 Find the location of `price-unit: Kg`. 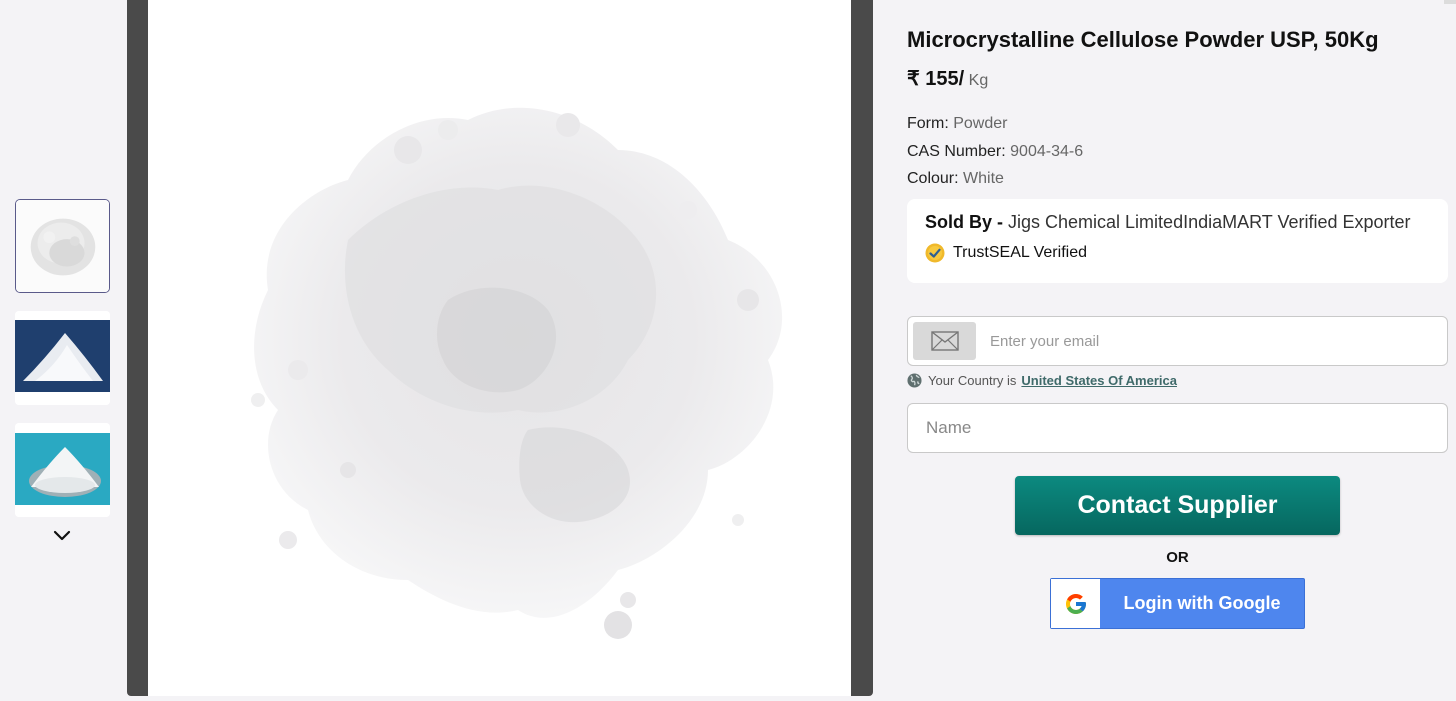

price-unit: Kg is located at coordinates (978, 80).